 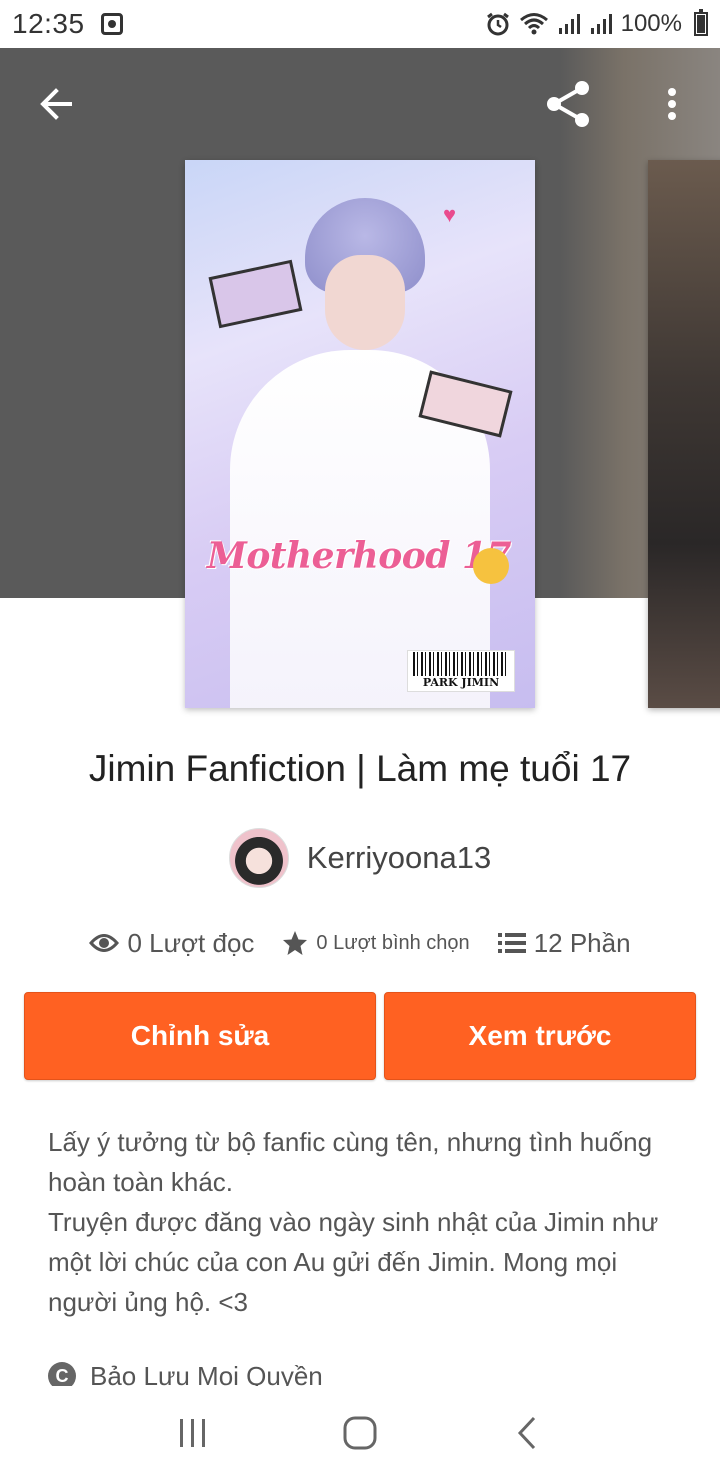 I want to click on more-vert-icon, so click(x=672, y=104).